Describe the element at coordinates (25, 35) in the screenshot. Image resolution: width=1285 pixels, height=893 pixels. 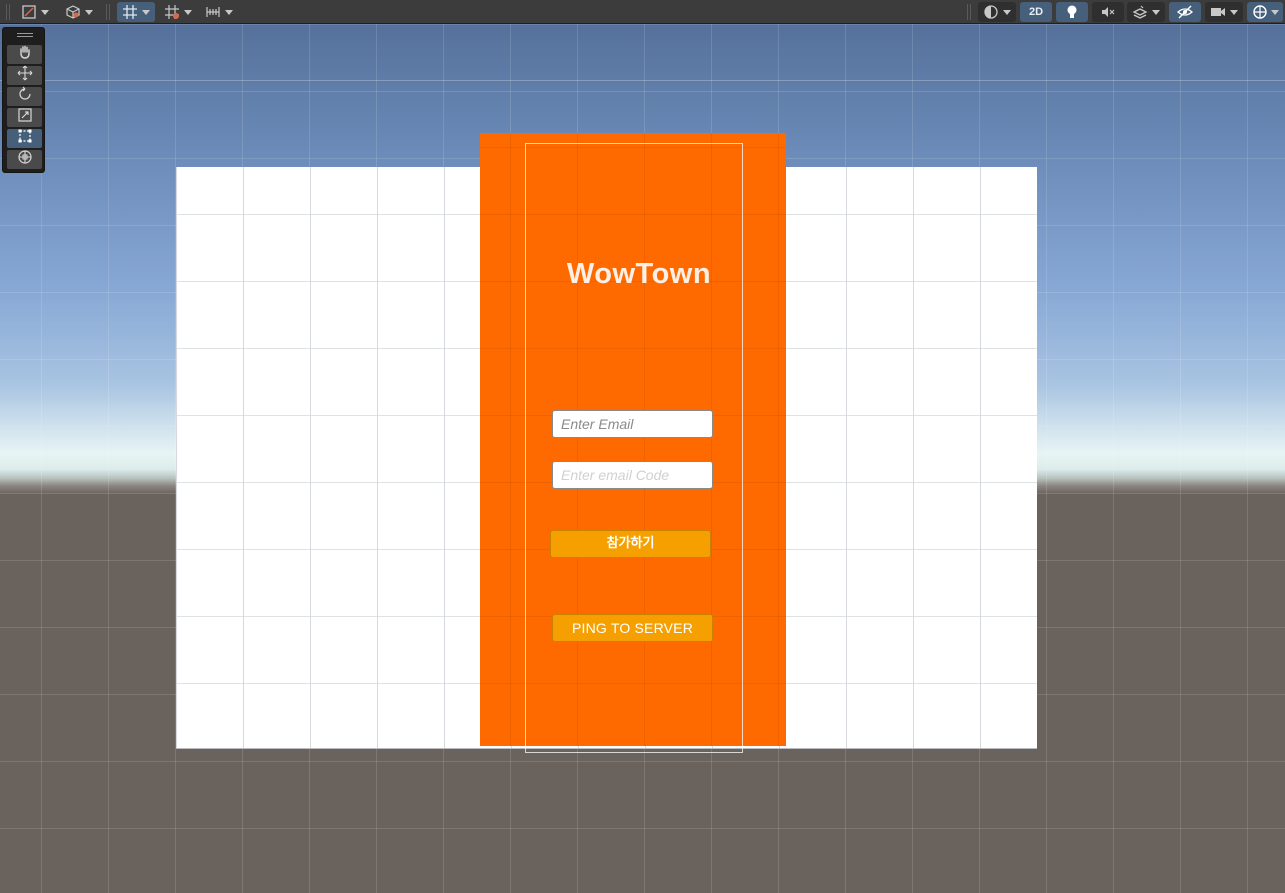
I see `palette-grip-handle` at that location.